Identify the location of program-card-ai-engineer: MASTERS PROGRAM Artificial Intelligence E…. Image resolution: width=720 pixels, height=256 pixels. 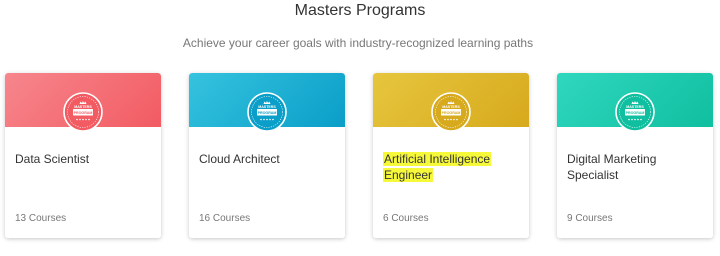
(451, 155).